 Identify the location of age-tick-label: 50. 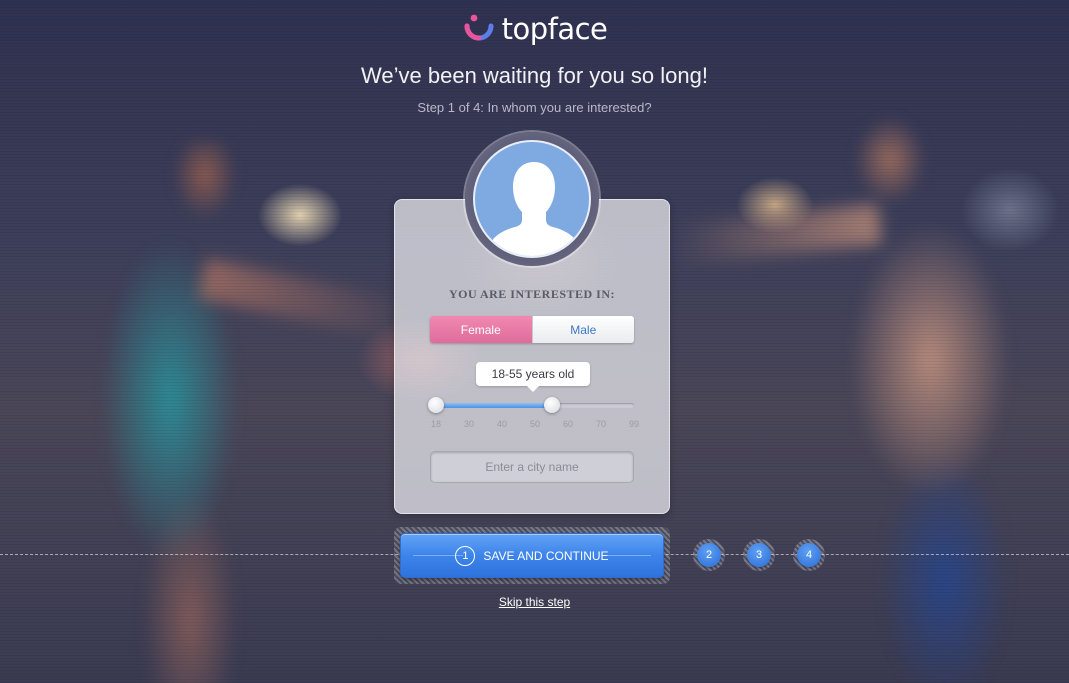
(535, 424).